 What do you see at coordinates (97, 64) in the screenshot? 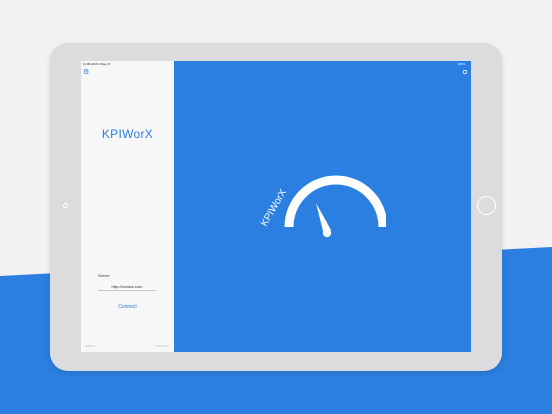
I see `status-time: 11:08 AM Fri May 27` at bounding box center [97, 64].